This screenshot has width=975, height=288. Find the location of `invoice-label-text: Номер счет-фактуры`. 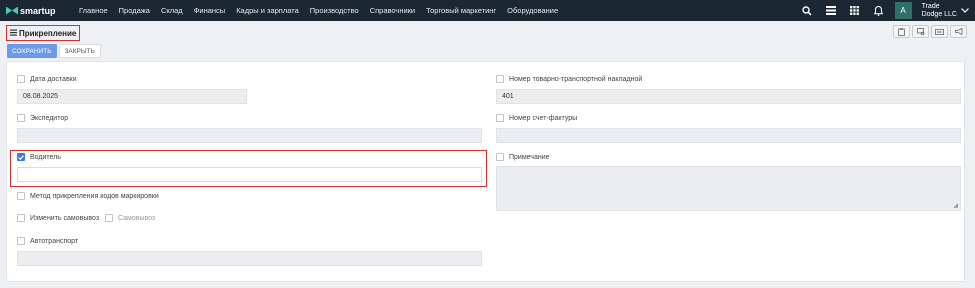

invoice-label-text: Номер счет-фактуры is located at coordinates (543, 118).